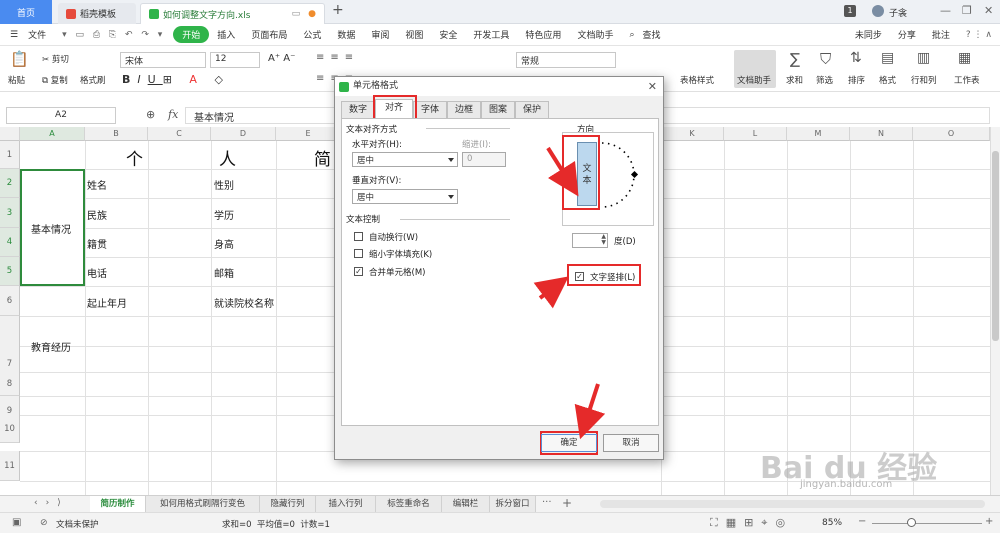 The width and height of the screenshot is (1000, 533). I want to click on arrow-to-vertical-stack, so click(551, 292).